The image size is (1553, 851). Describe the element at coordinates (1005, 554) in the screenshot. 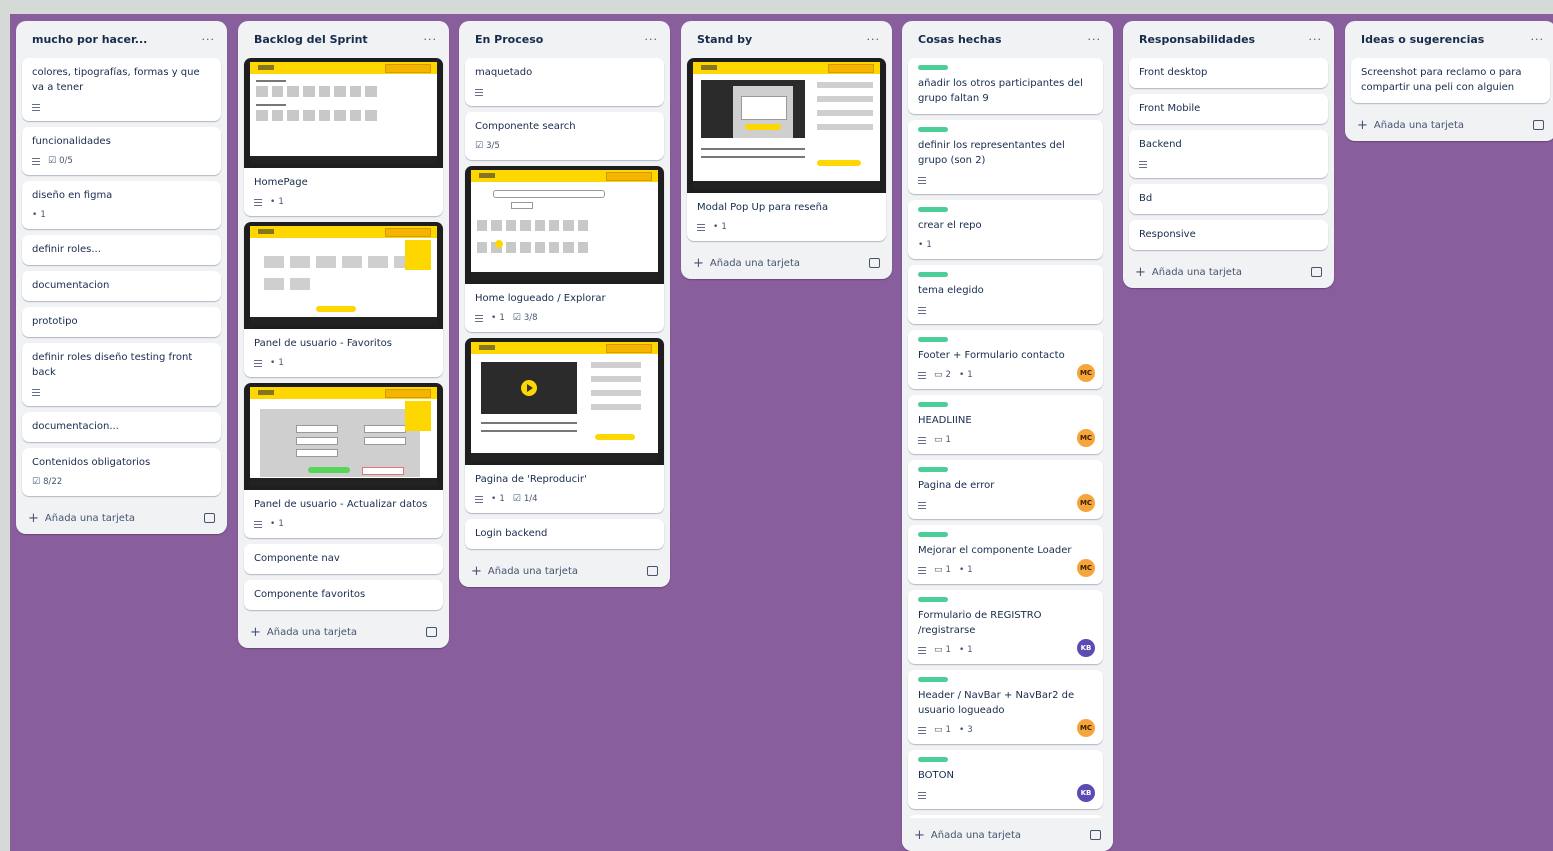

I see `card: MC Mejorar el componente Loader ▭ 1 • 1` at that location.